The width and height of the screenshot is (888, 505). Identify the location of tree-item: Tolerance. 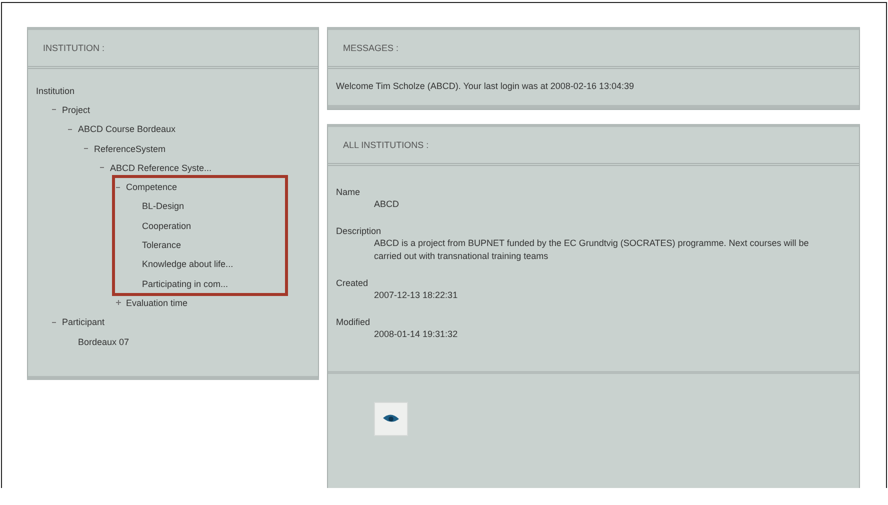
(162, 245).